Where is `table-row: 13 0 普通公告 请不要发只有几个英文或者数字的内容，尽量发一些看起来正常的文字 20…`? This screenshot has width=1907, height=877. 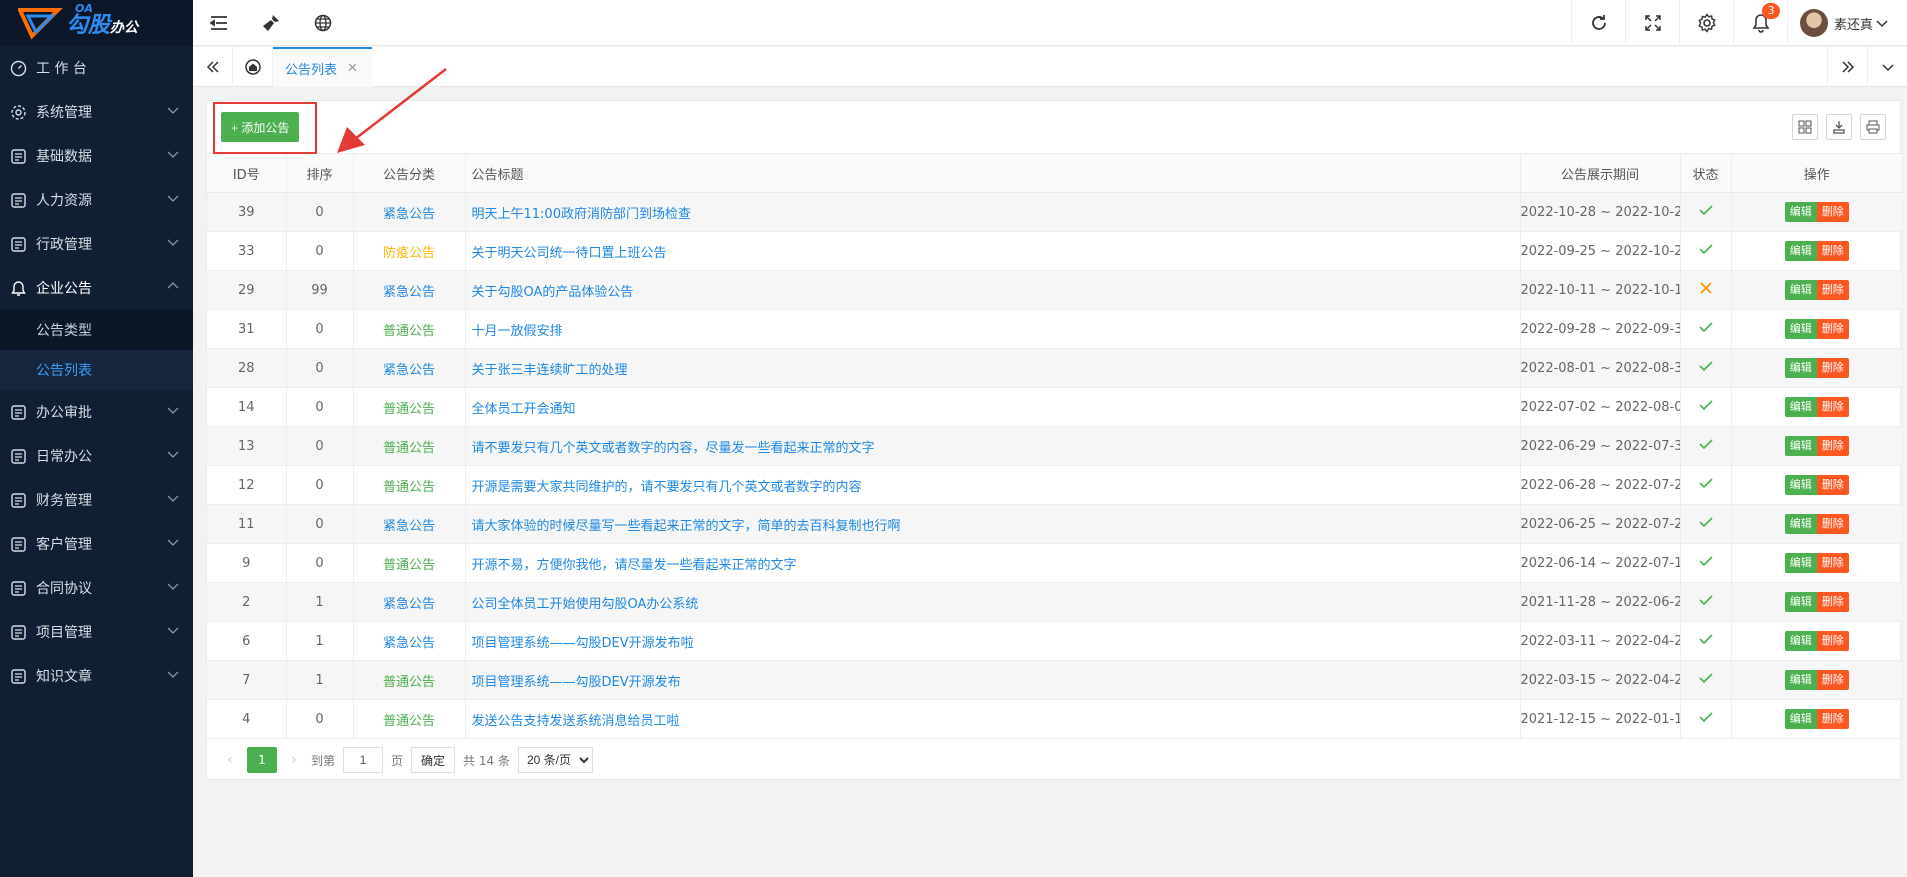 table-row: 13 0 普通公告 请不要发只有几个英文或者数字的内容，尽量发一些看起来正常的文字 20… is located at coordinates (1054, 446).